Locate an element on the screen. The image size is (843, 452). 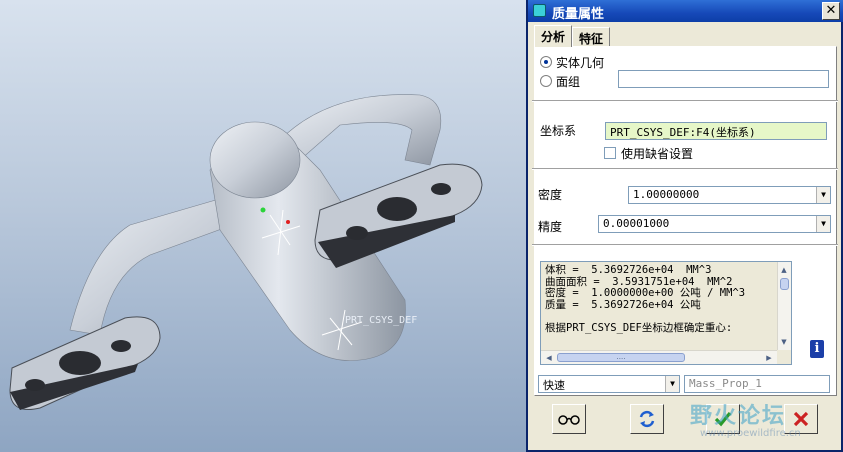
scroll-left-icon: ◀ is located at coordinates (549, 358).